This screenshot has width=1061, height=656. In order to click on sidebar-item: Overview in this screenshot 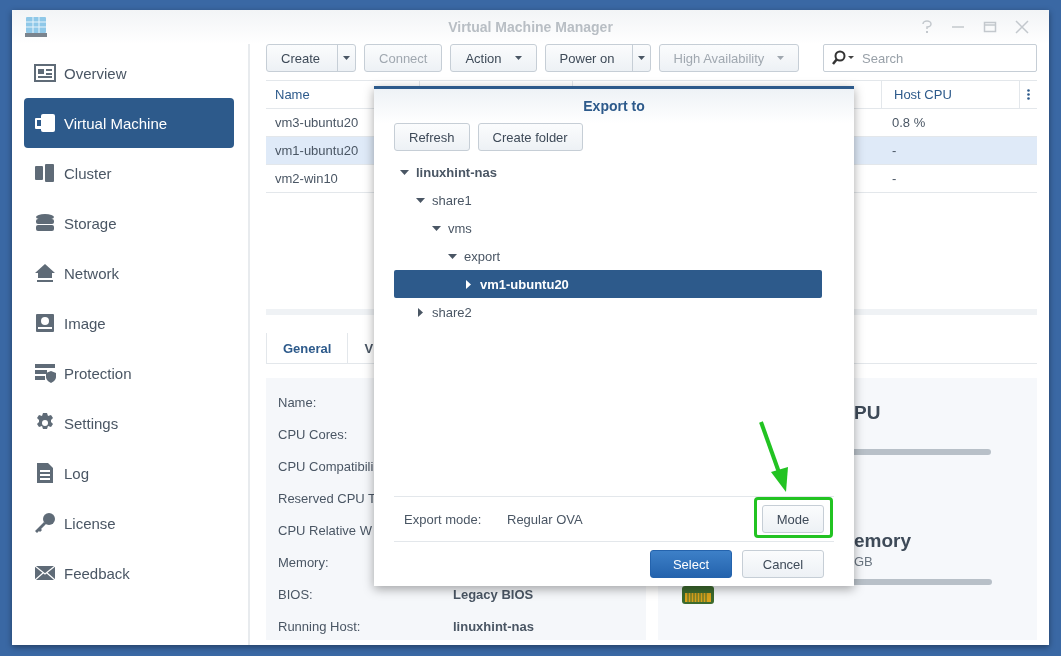, I will do `click(129, 73)`.